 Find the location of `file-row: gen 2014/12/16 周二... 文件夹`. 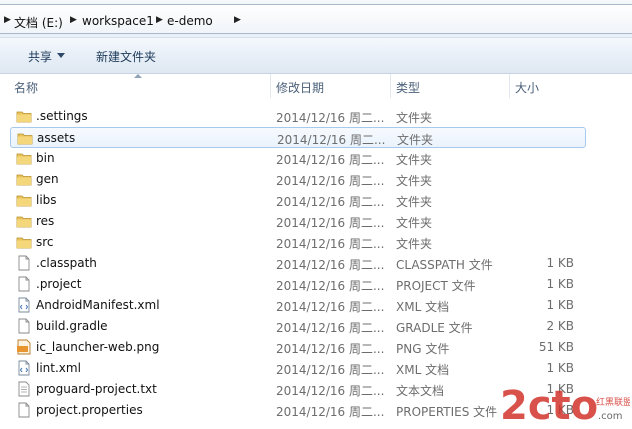

file-row: gen 2014/12/16 周二... 文件夹 is located at coordinates (298, 179).